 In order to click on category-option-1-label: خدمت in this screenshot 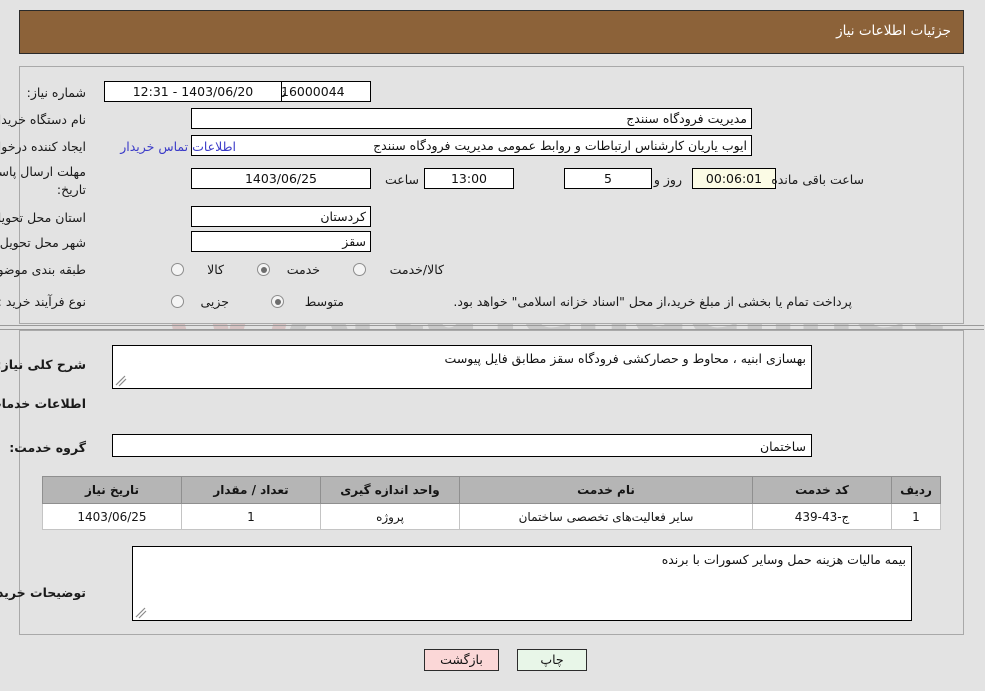, I will do `click(304, 269)`.